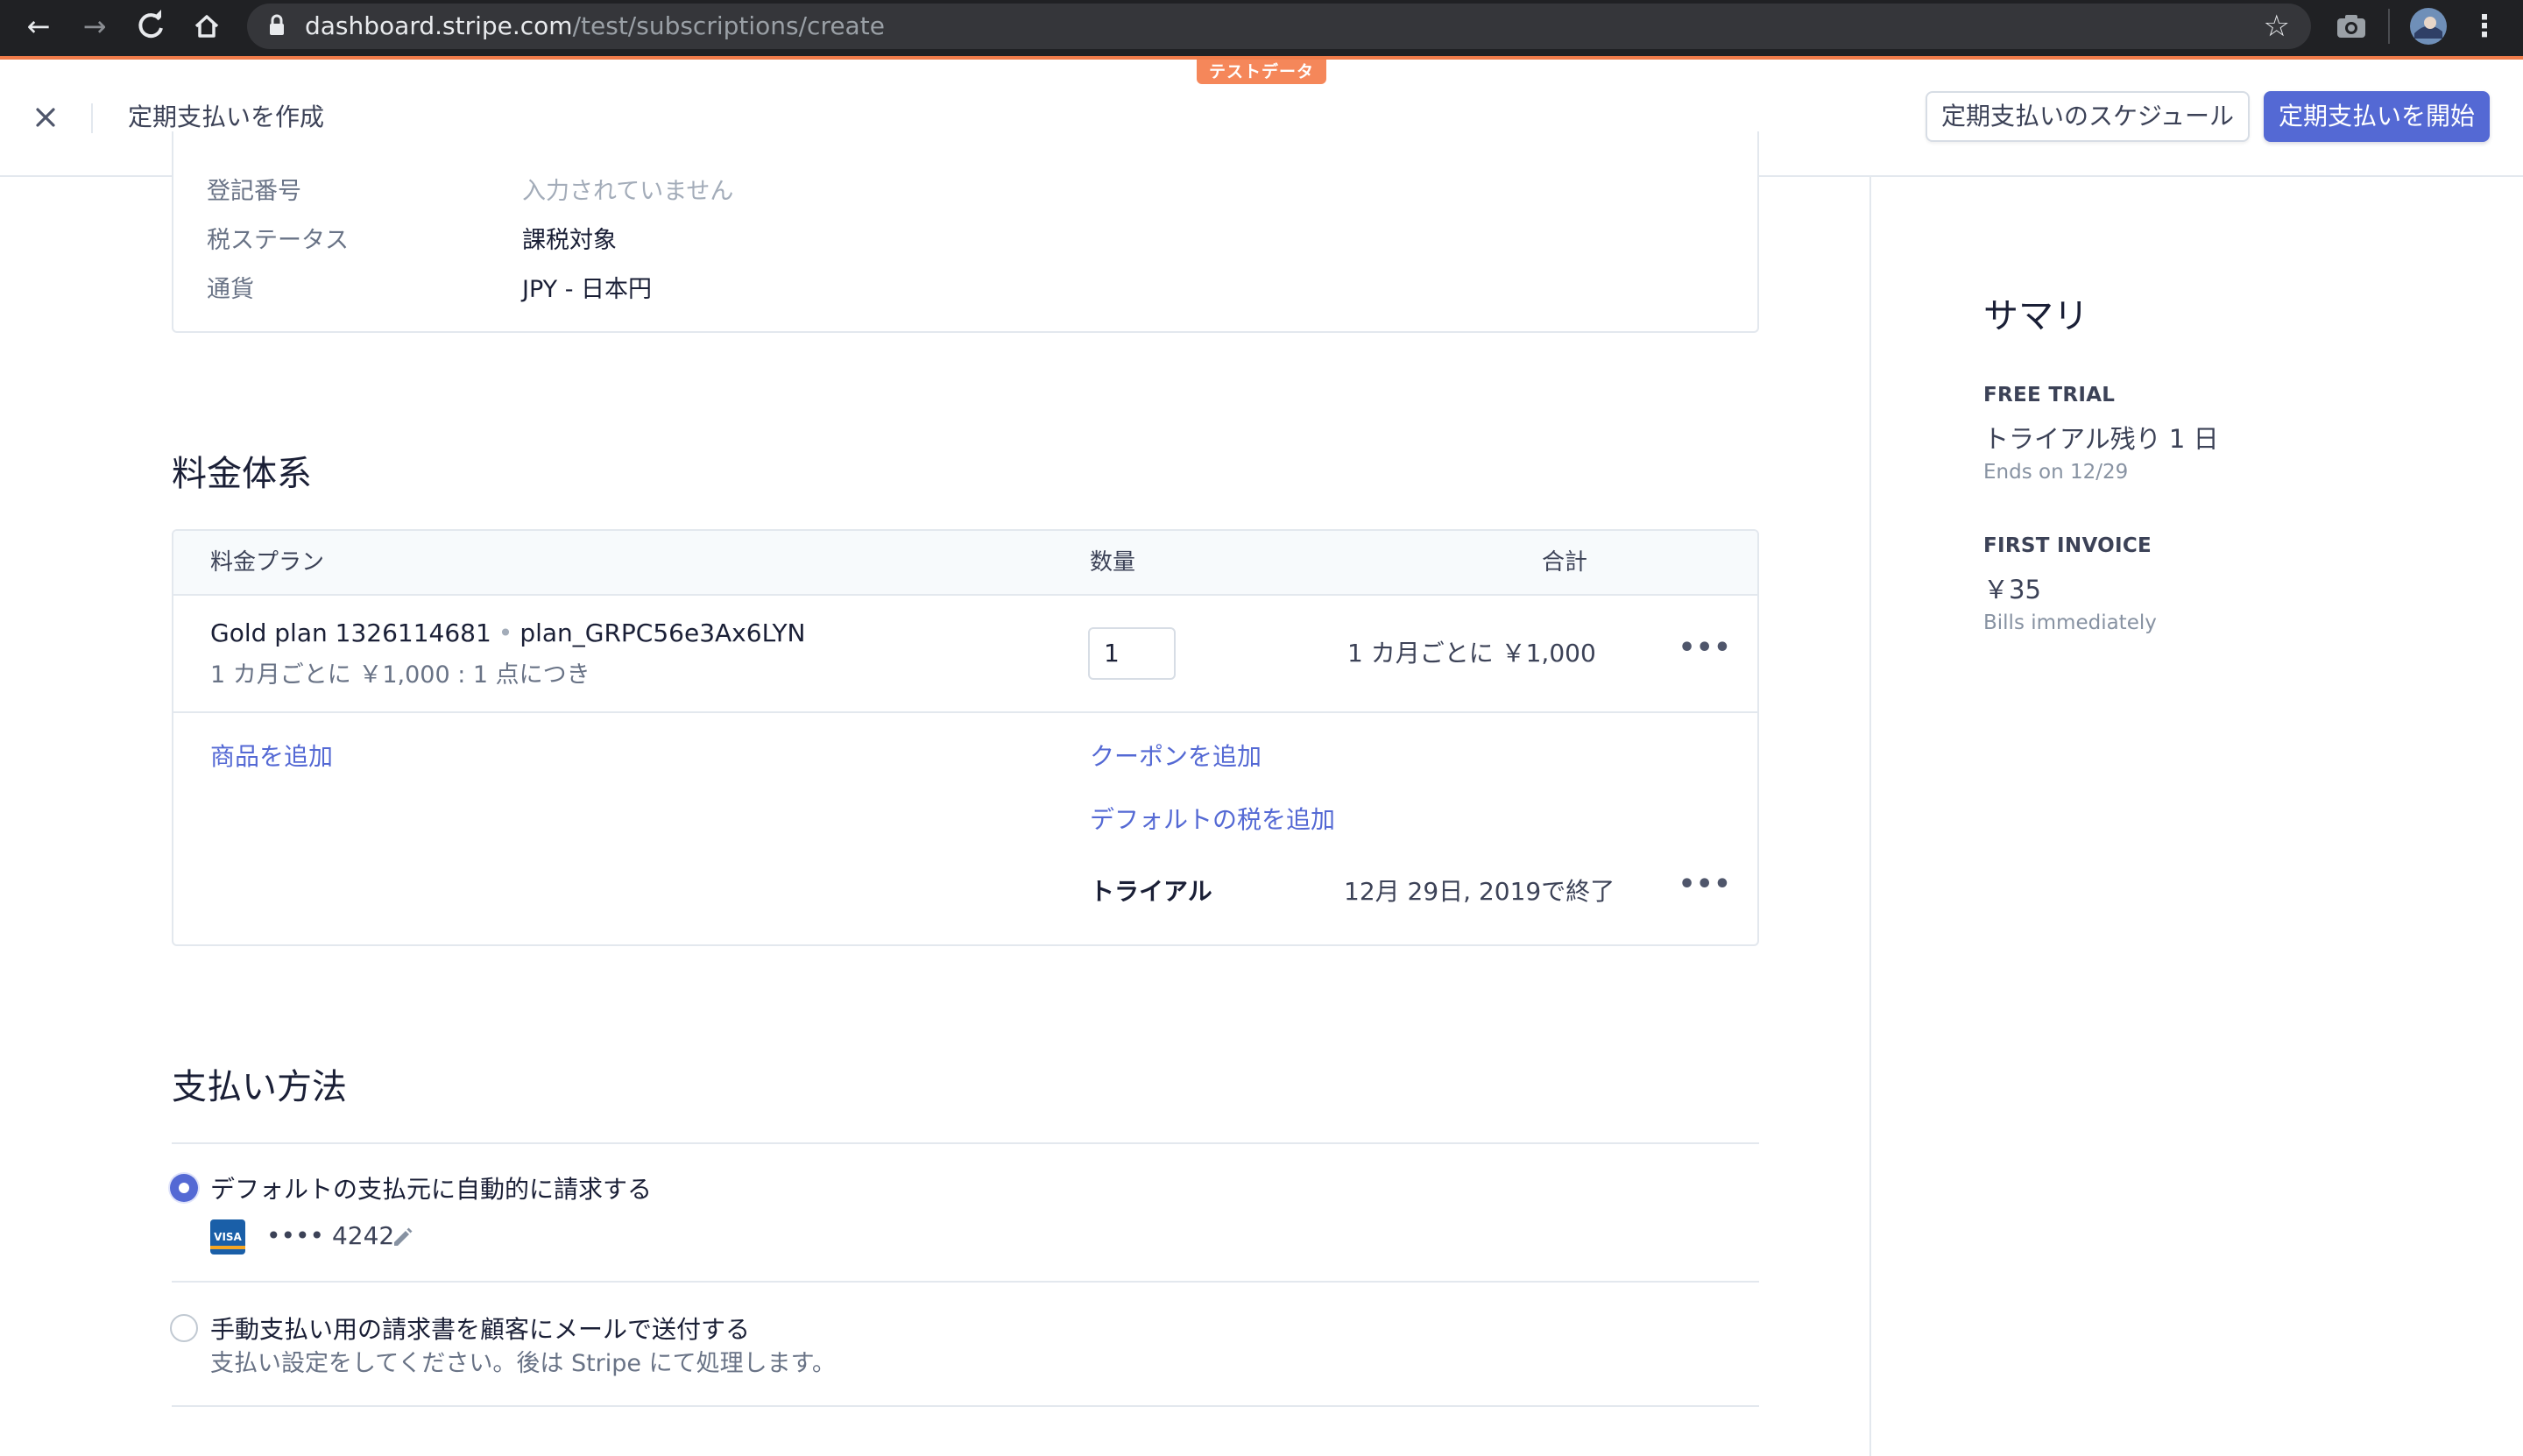  What do you see at coordinates (271, 755) in the screenshot?
I see `add-product-link: 商品を追加` at bounding box center [271, 755].